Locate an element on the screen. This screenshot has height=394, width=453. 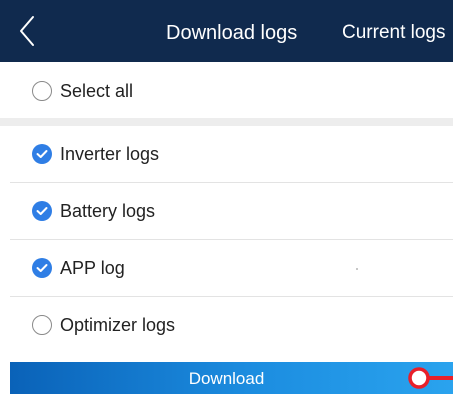
download-button: Download is located at coordinates (231, 378).